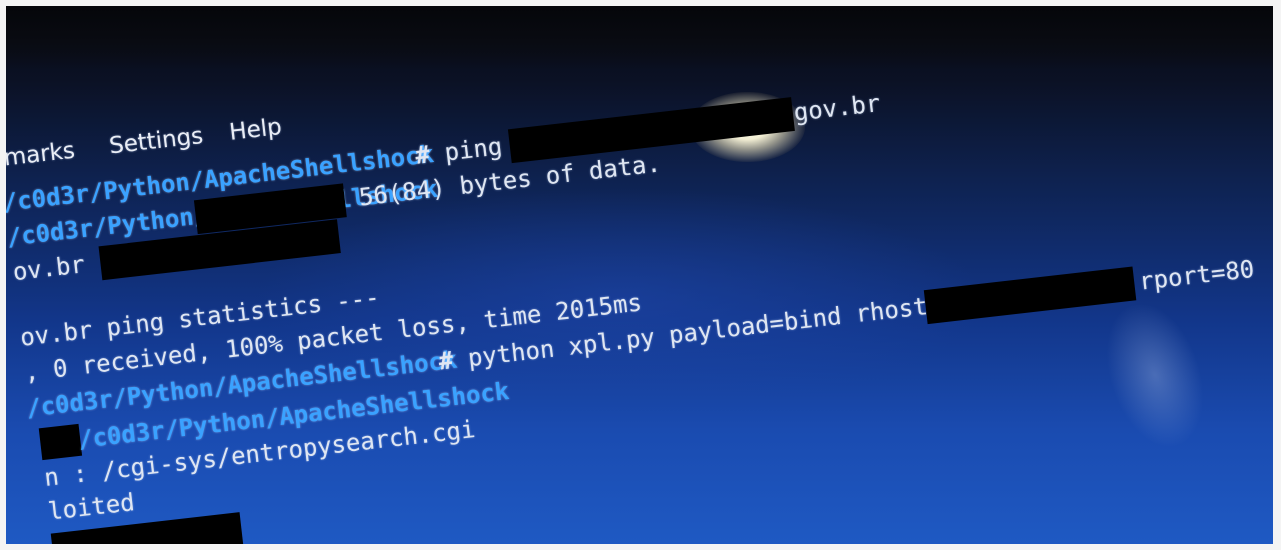 The height and width of the screenshot is (550, 1281). Describe the element at coordinates (40, 155) in the screenshot. I see `menu-bookmarks: marks` at that location.